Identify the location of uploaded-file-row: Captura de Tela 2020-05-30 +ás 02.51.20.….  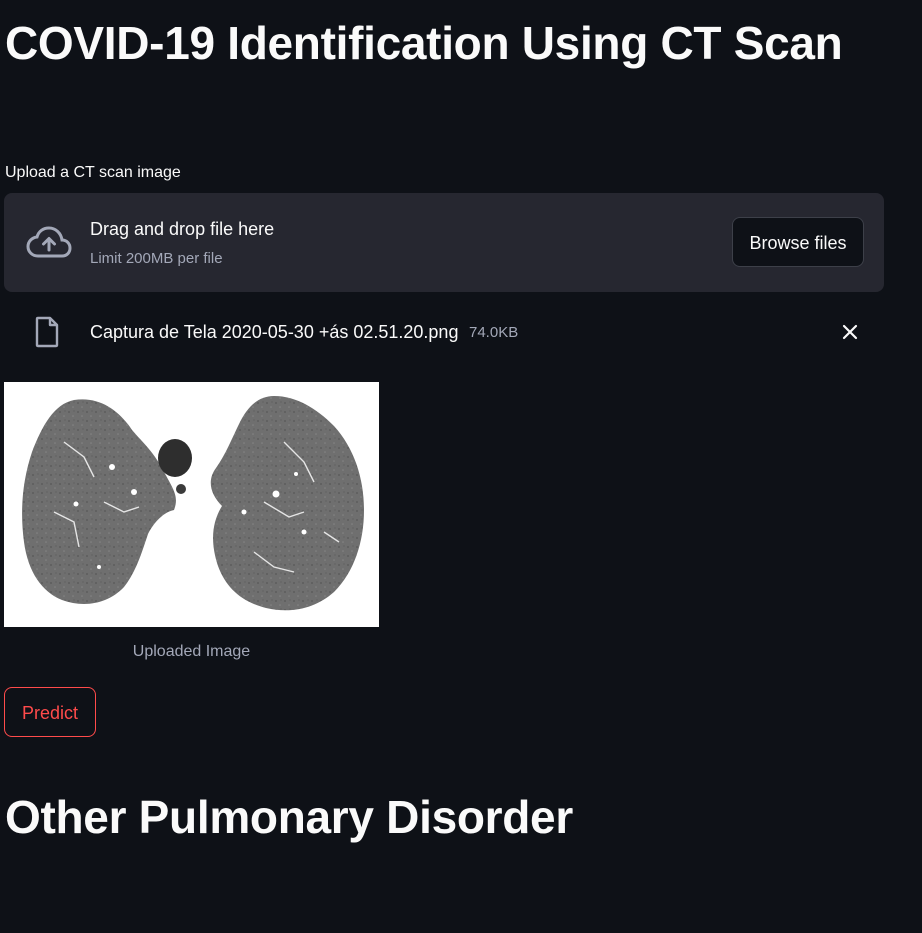
(444, 332).